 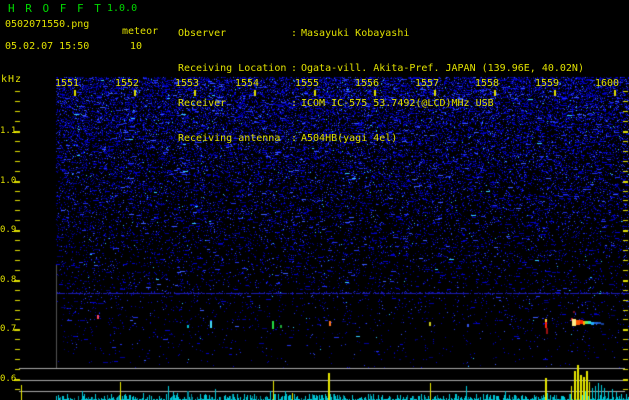 What do you see at coordinates (397, 103) in the screenshot?
I see `info-value: ICOM IC-575 53.7492(@LCD)MHz USB` at bounding box center [397, 103].